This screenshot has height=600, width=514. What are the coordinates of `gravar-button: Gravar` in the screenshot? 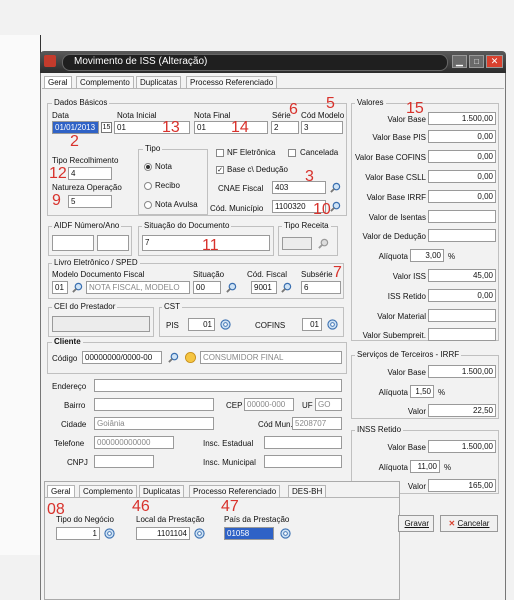 It's located at (416, 523).